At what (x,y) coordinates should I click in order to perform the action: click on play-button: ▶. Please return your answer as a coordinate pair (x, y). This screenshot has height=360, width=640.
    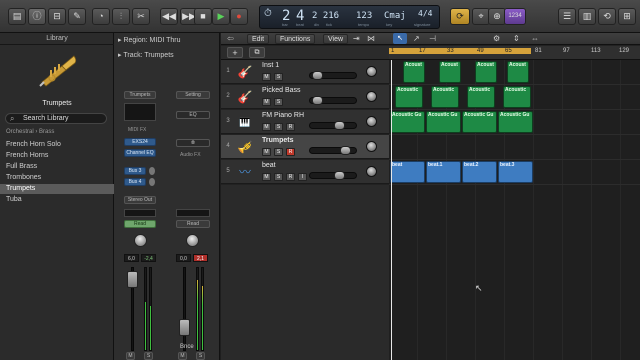
    Looking at the image, I should click on (221, 16).